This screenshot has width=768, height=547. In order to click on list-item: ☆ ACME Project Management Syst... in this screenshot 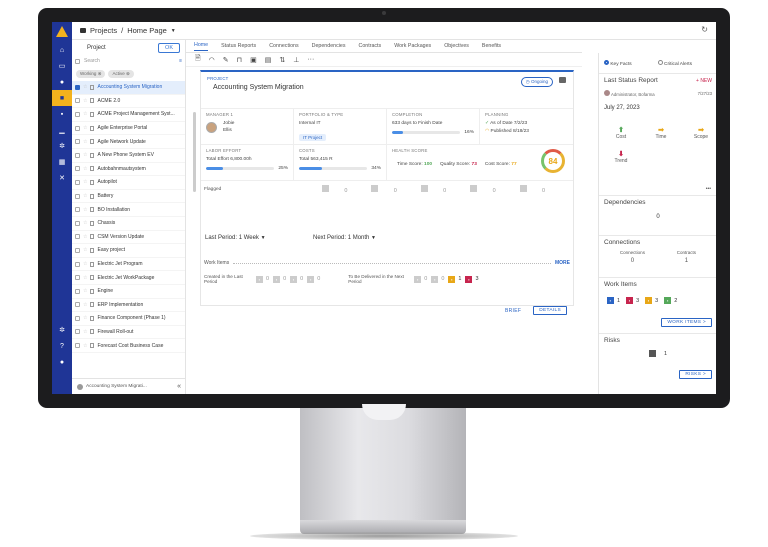, I will do `click(128, 115)`.